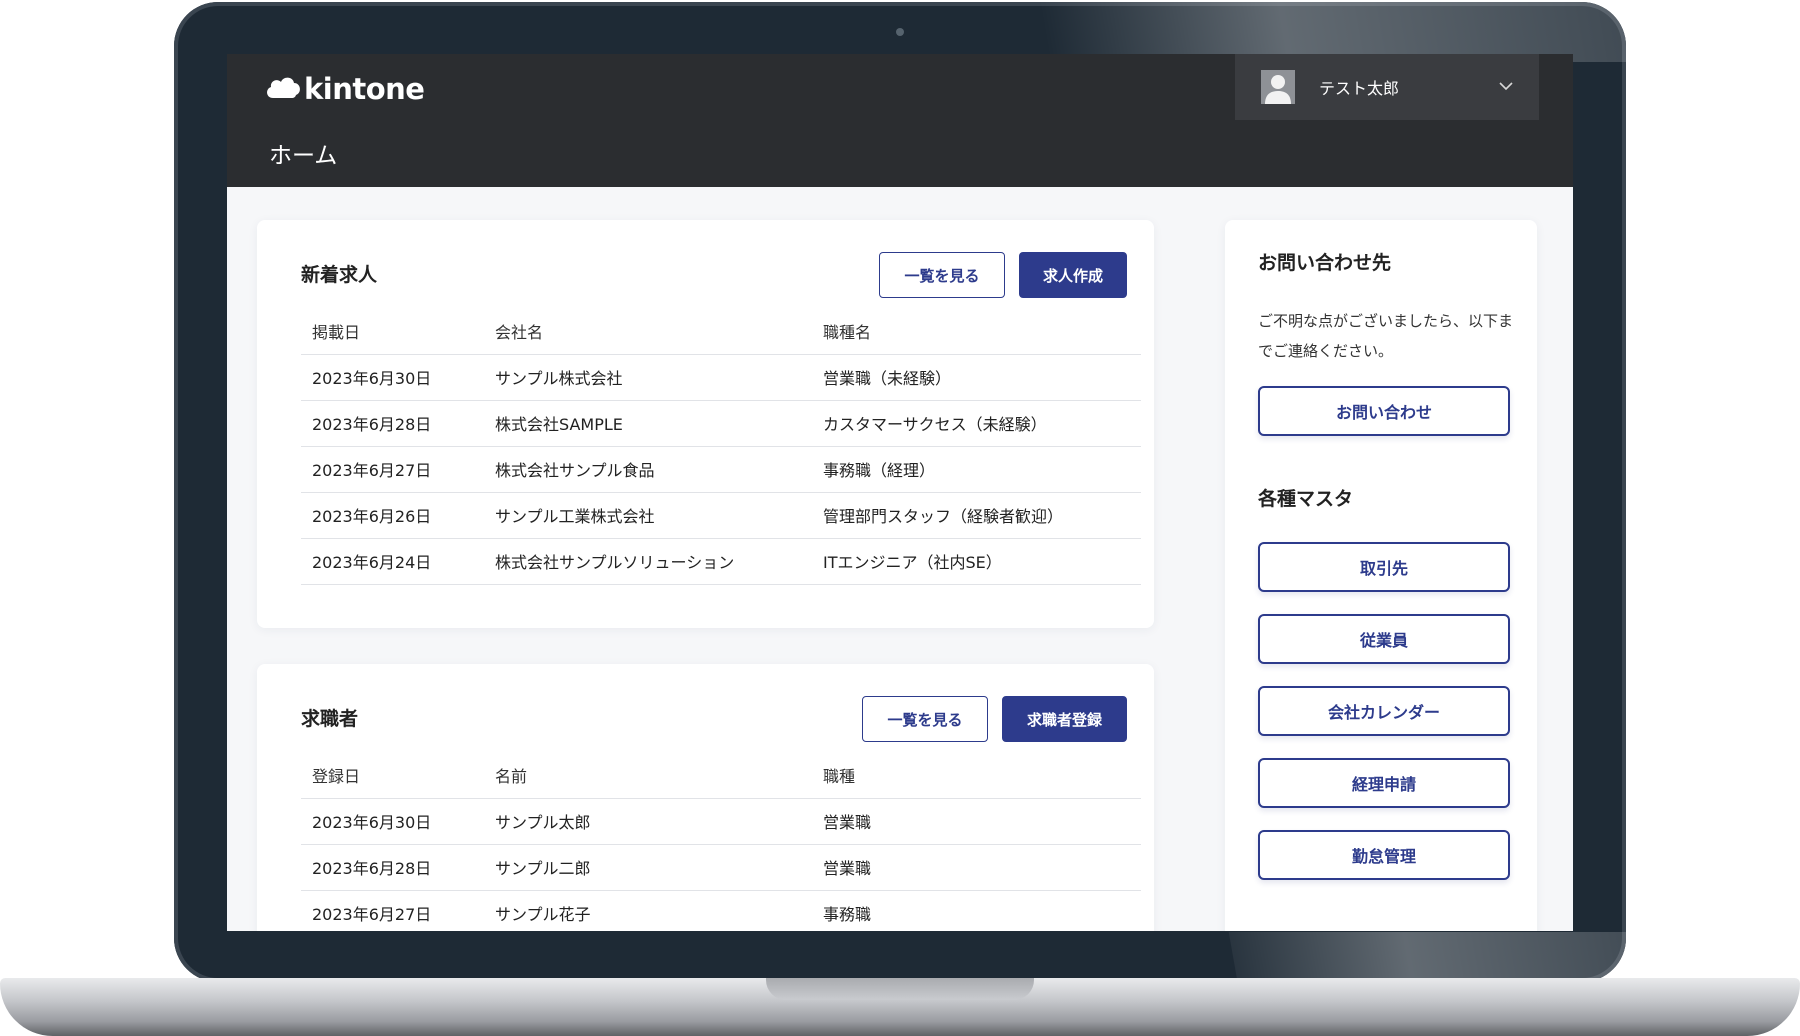 This screenshot has height=1036, width=1800. What do you see at coordinates (1384, 711) in the screenshot?
I see `master-button-calendar: 会社カレンダー` at bounding box center [1384, 711].